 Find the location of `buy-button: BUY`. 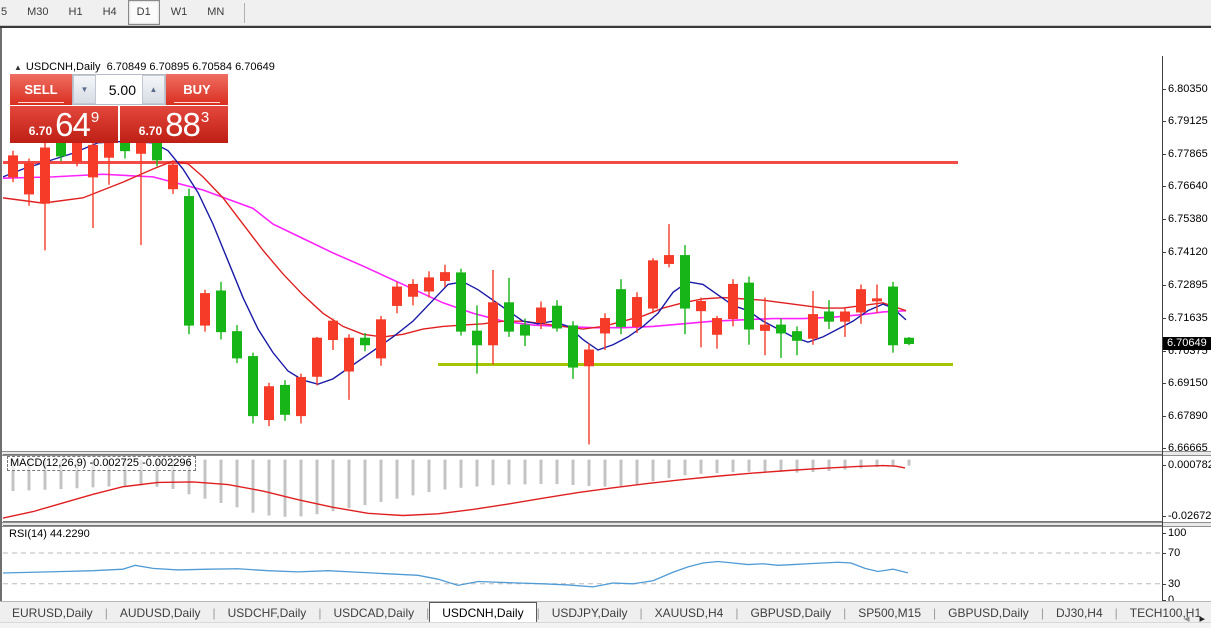

buy-button: BUY is located at coordinates (197, 89).